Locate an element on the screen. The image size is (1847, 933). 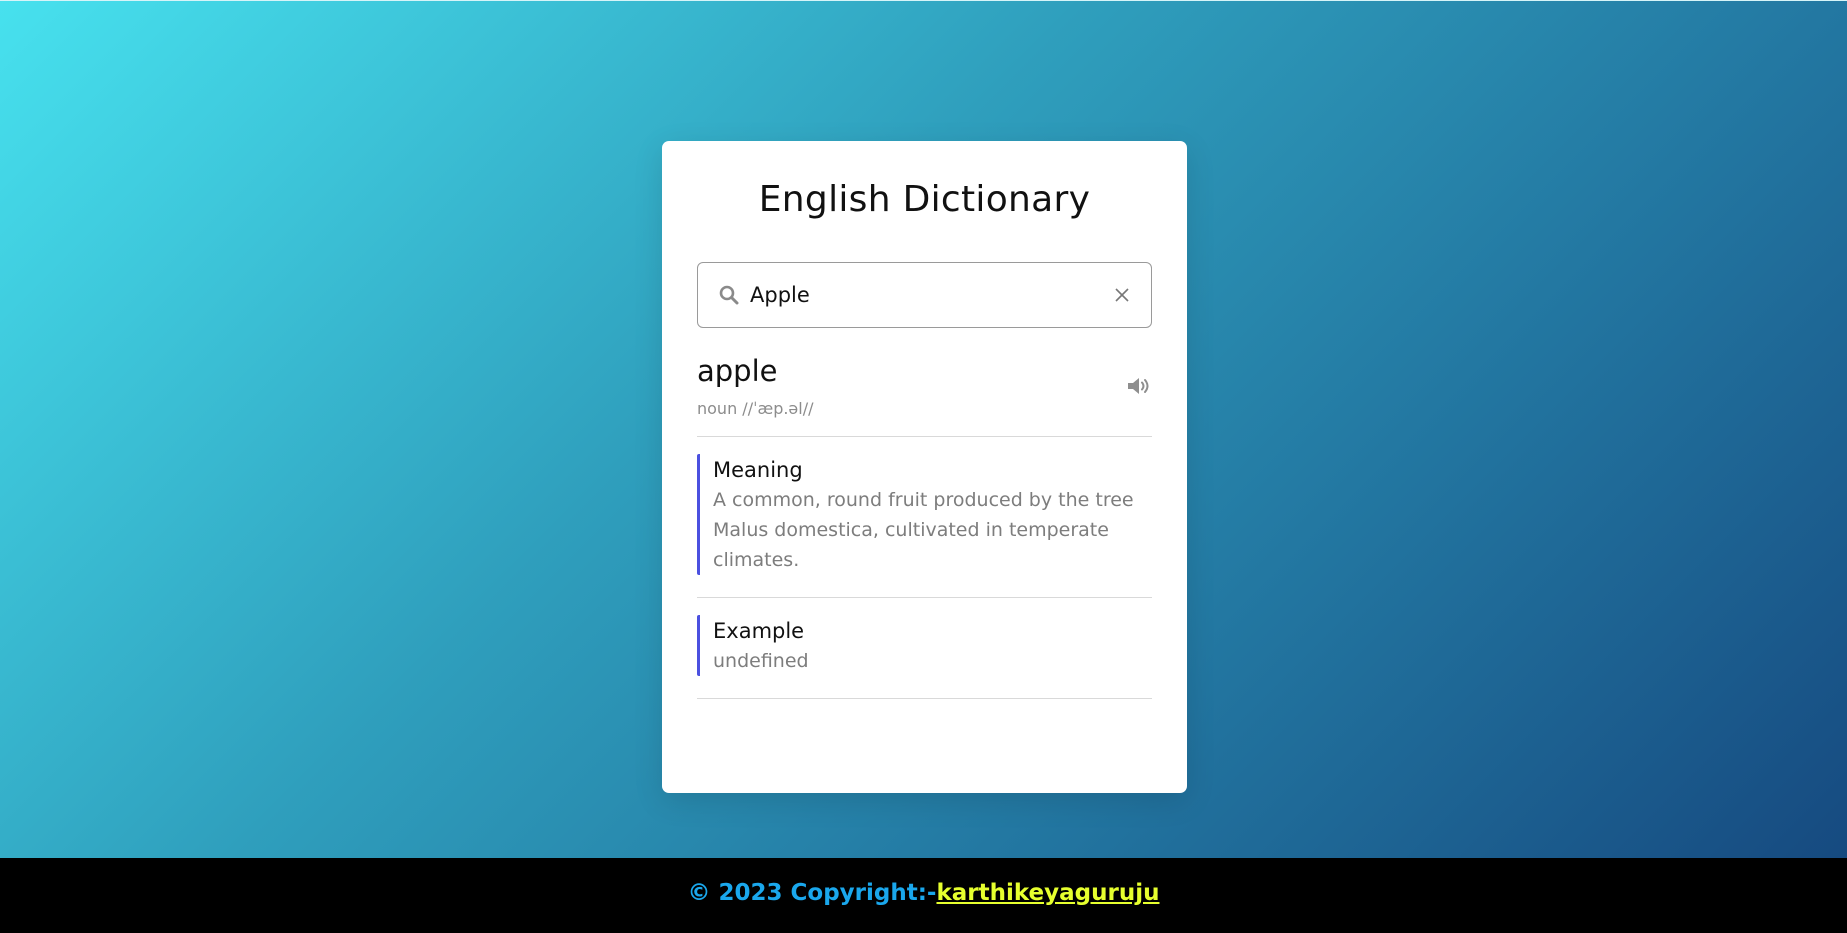
example-block: Example undefined is located at coordinates (924, 645).